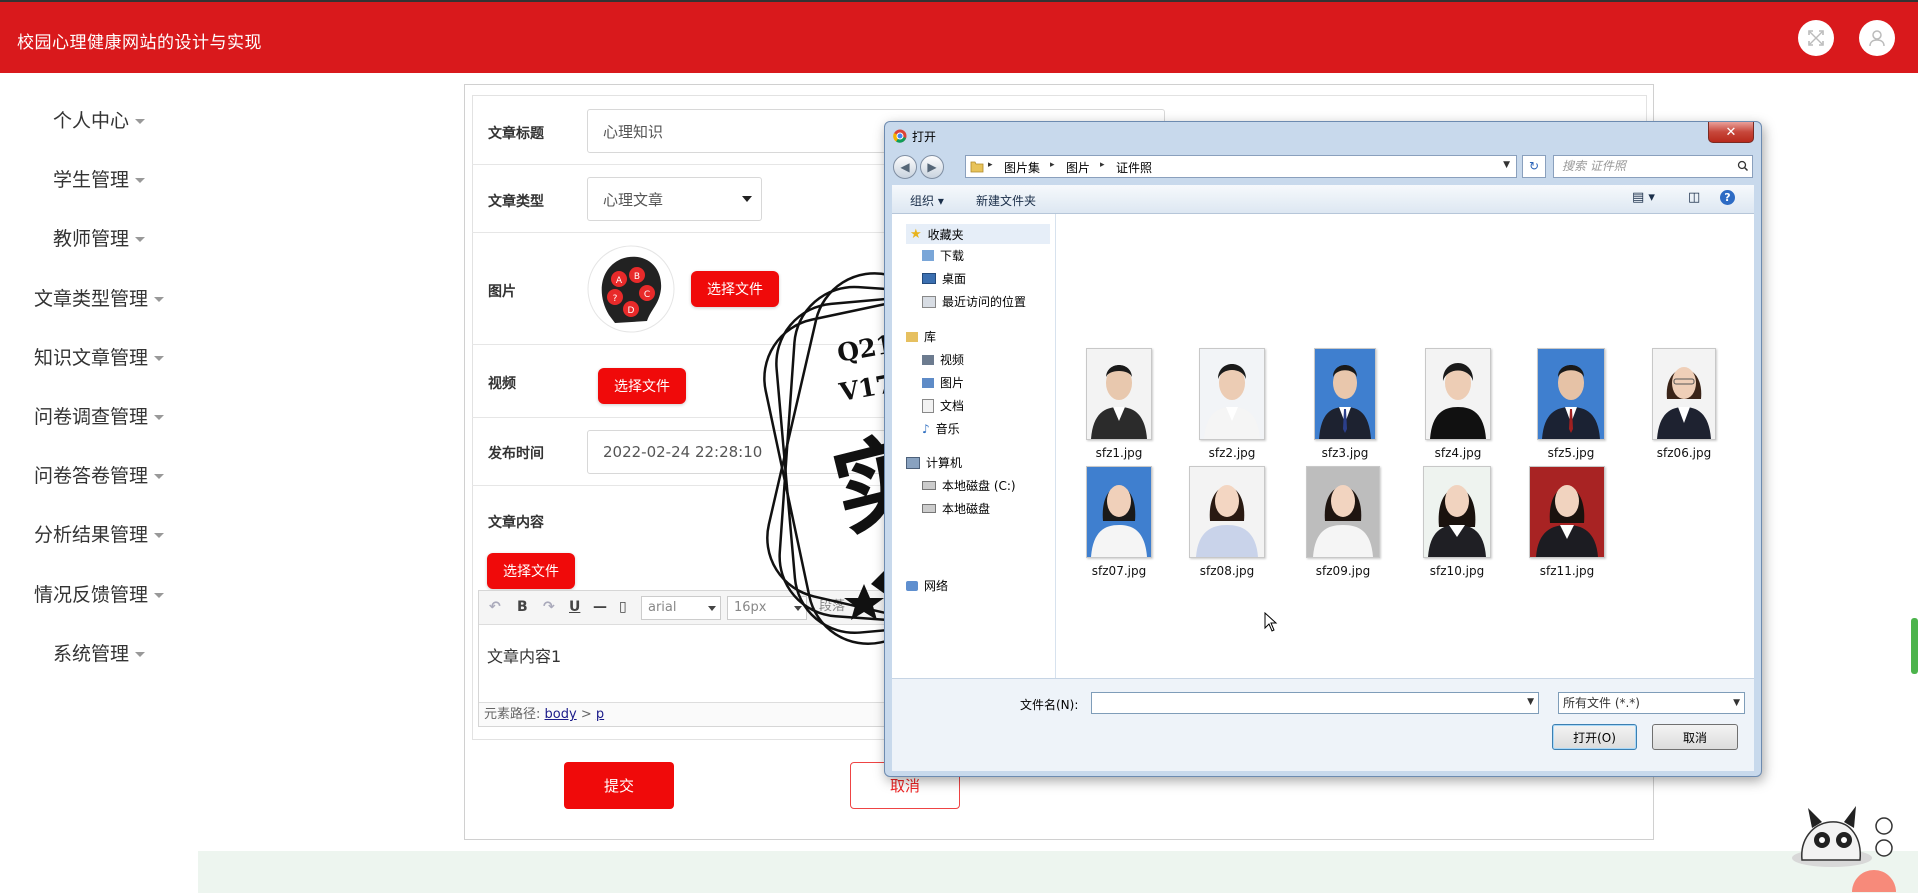 Image resolution: width=1918 pixels, height=893 pixels. I want to click on font-size-select: 16px, so click(767, 608).